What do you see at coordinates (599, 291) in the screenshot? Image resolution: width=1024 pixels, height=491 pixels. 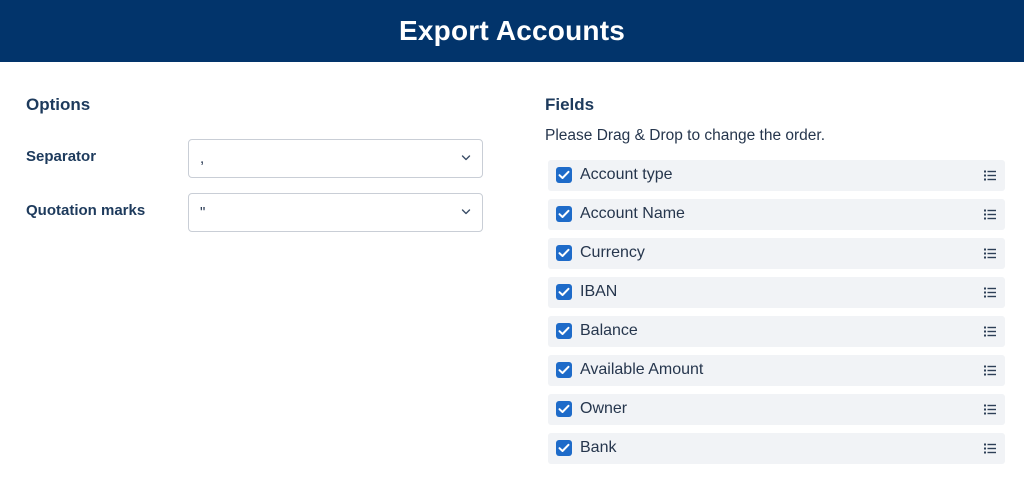 I see `field-label: IBAN` at bounding box center [599, 291].